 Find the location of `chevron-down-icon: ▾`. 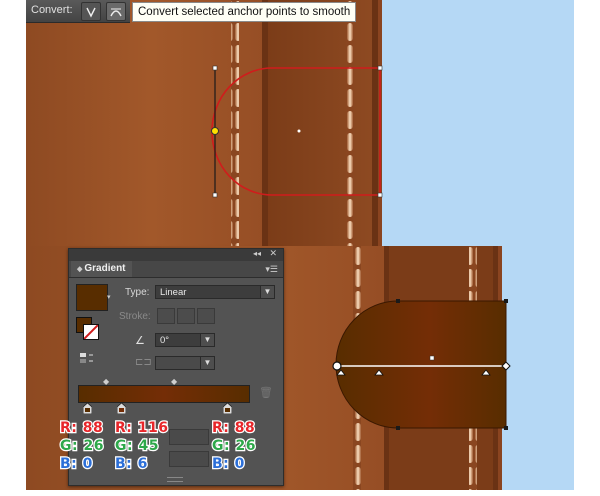

chevron-down-icon: ▾ is located at coordinates (109, 297).